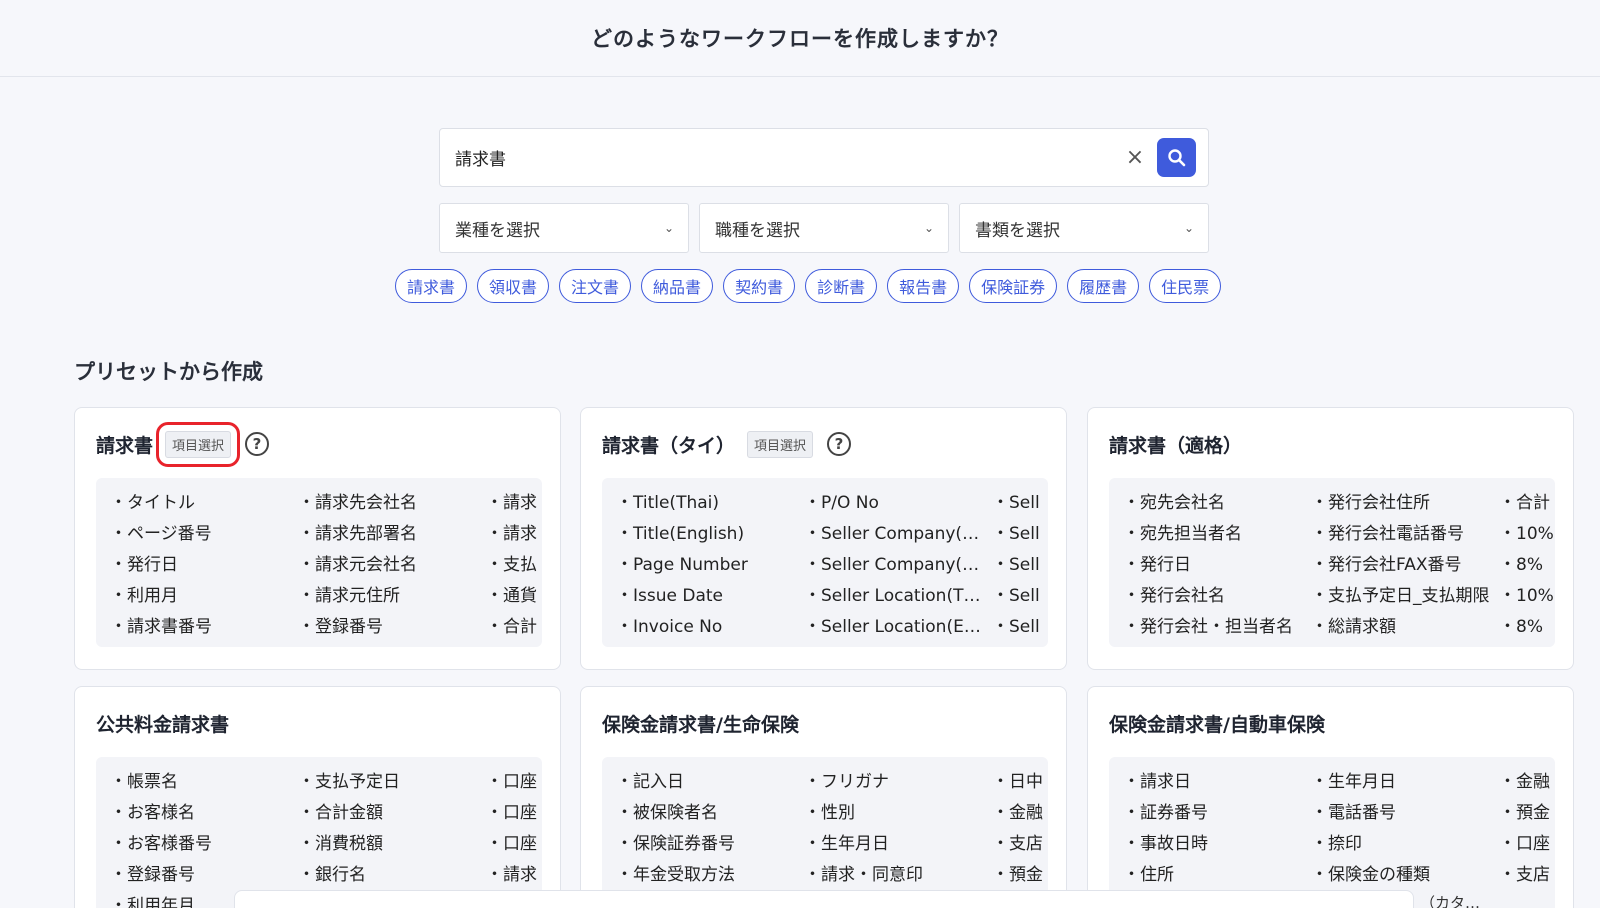  Describe the element at coordinates (152, 503) in the screenshot. I see `field-item: ・タイトル` at that location.